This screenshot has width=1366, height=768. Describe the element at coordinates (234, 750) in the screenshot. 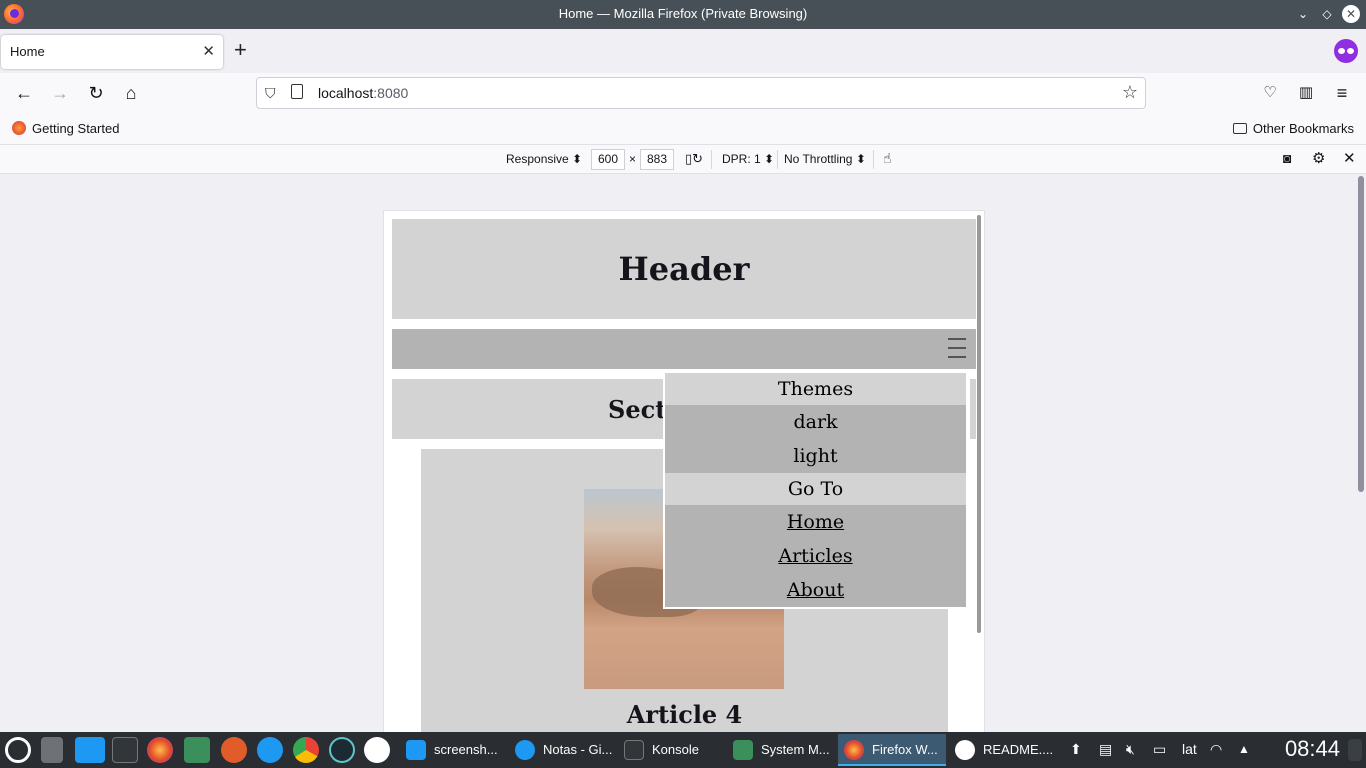

I see `burp-icon` at that location.